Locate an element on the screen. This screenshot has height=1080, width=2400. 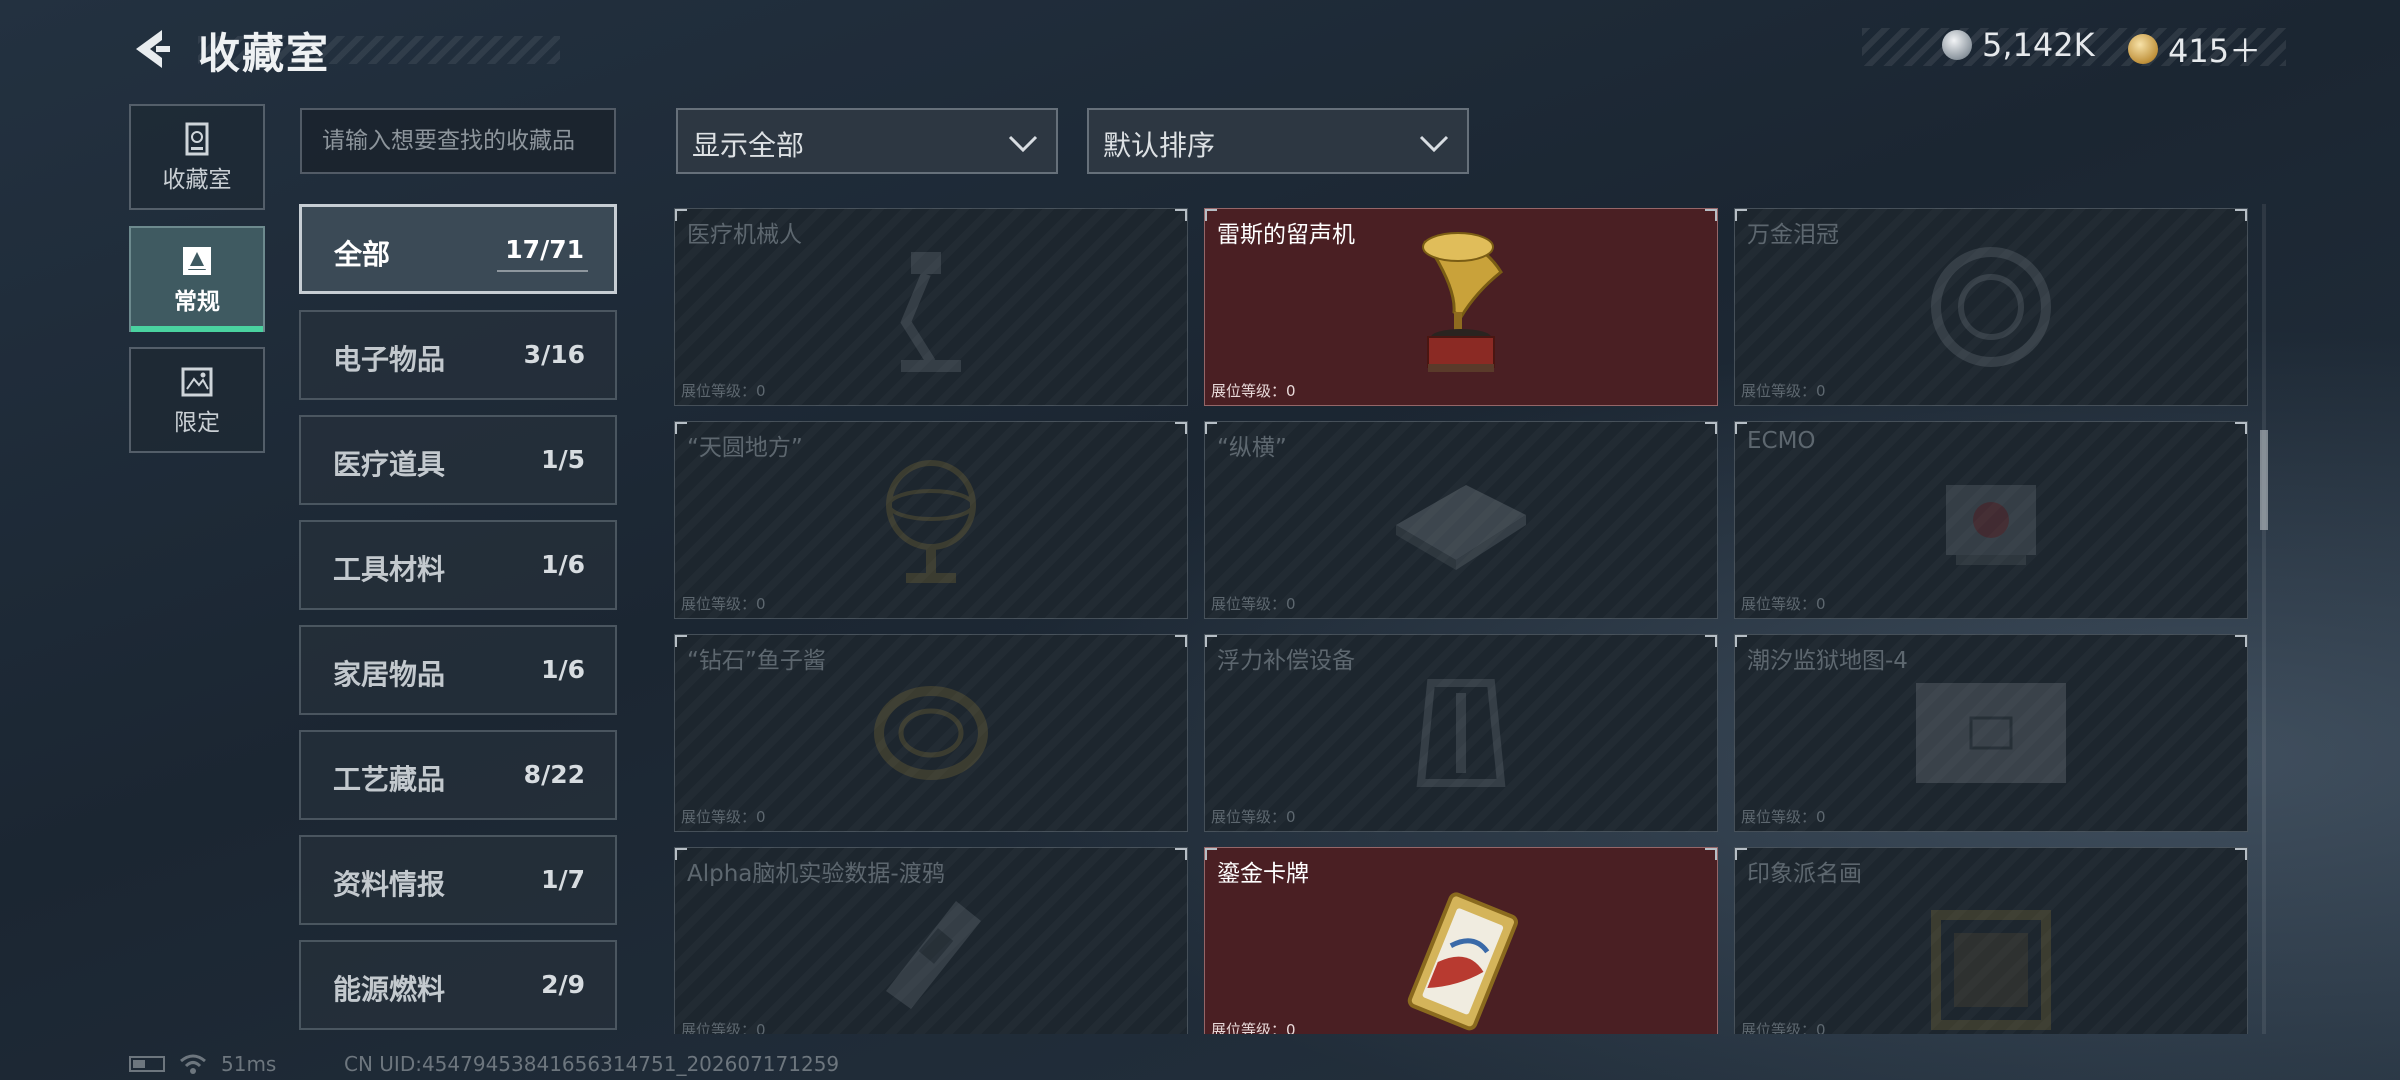
caviar-tin-icon is located at coordinates (931, 733).